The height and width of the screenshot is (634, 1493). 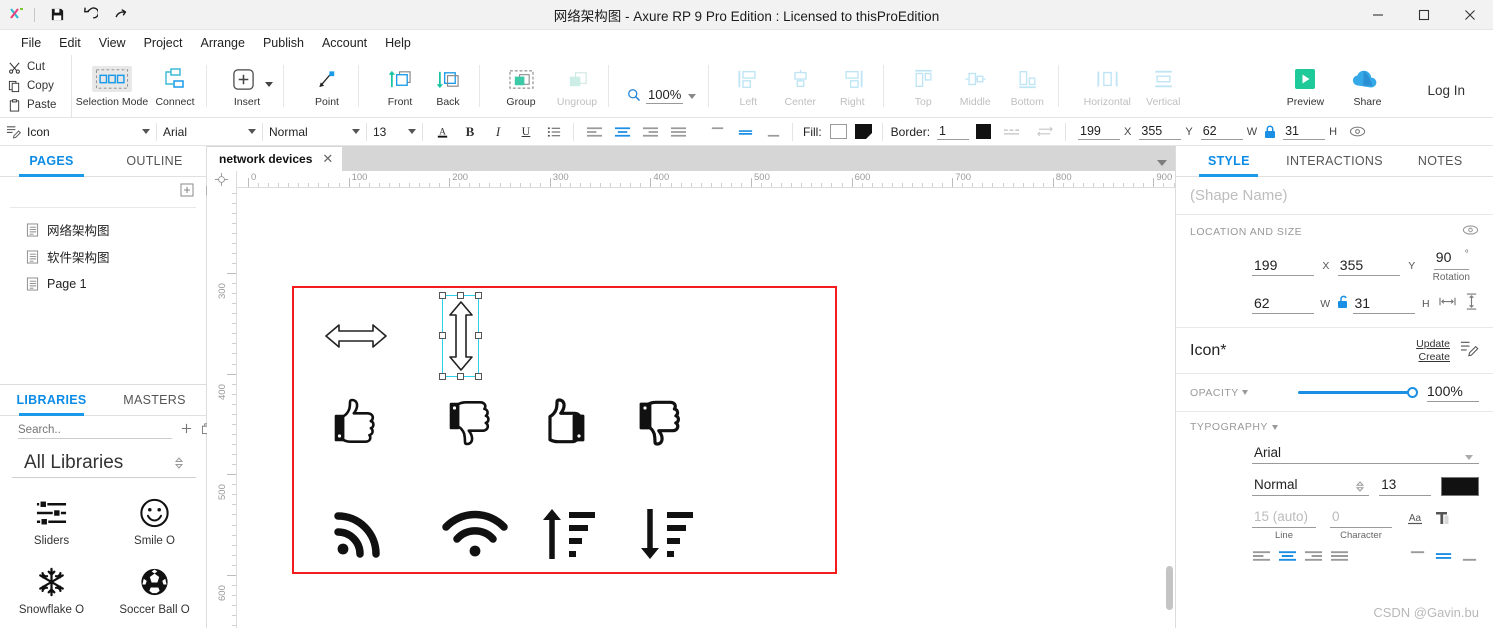 I want to click on page-item-0: 网络架构图, so click(x=103, y=229).